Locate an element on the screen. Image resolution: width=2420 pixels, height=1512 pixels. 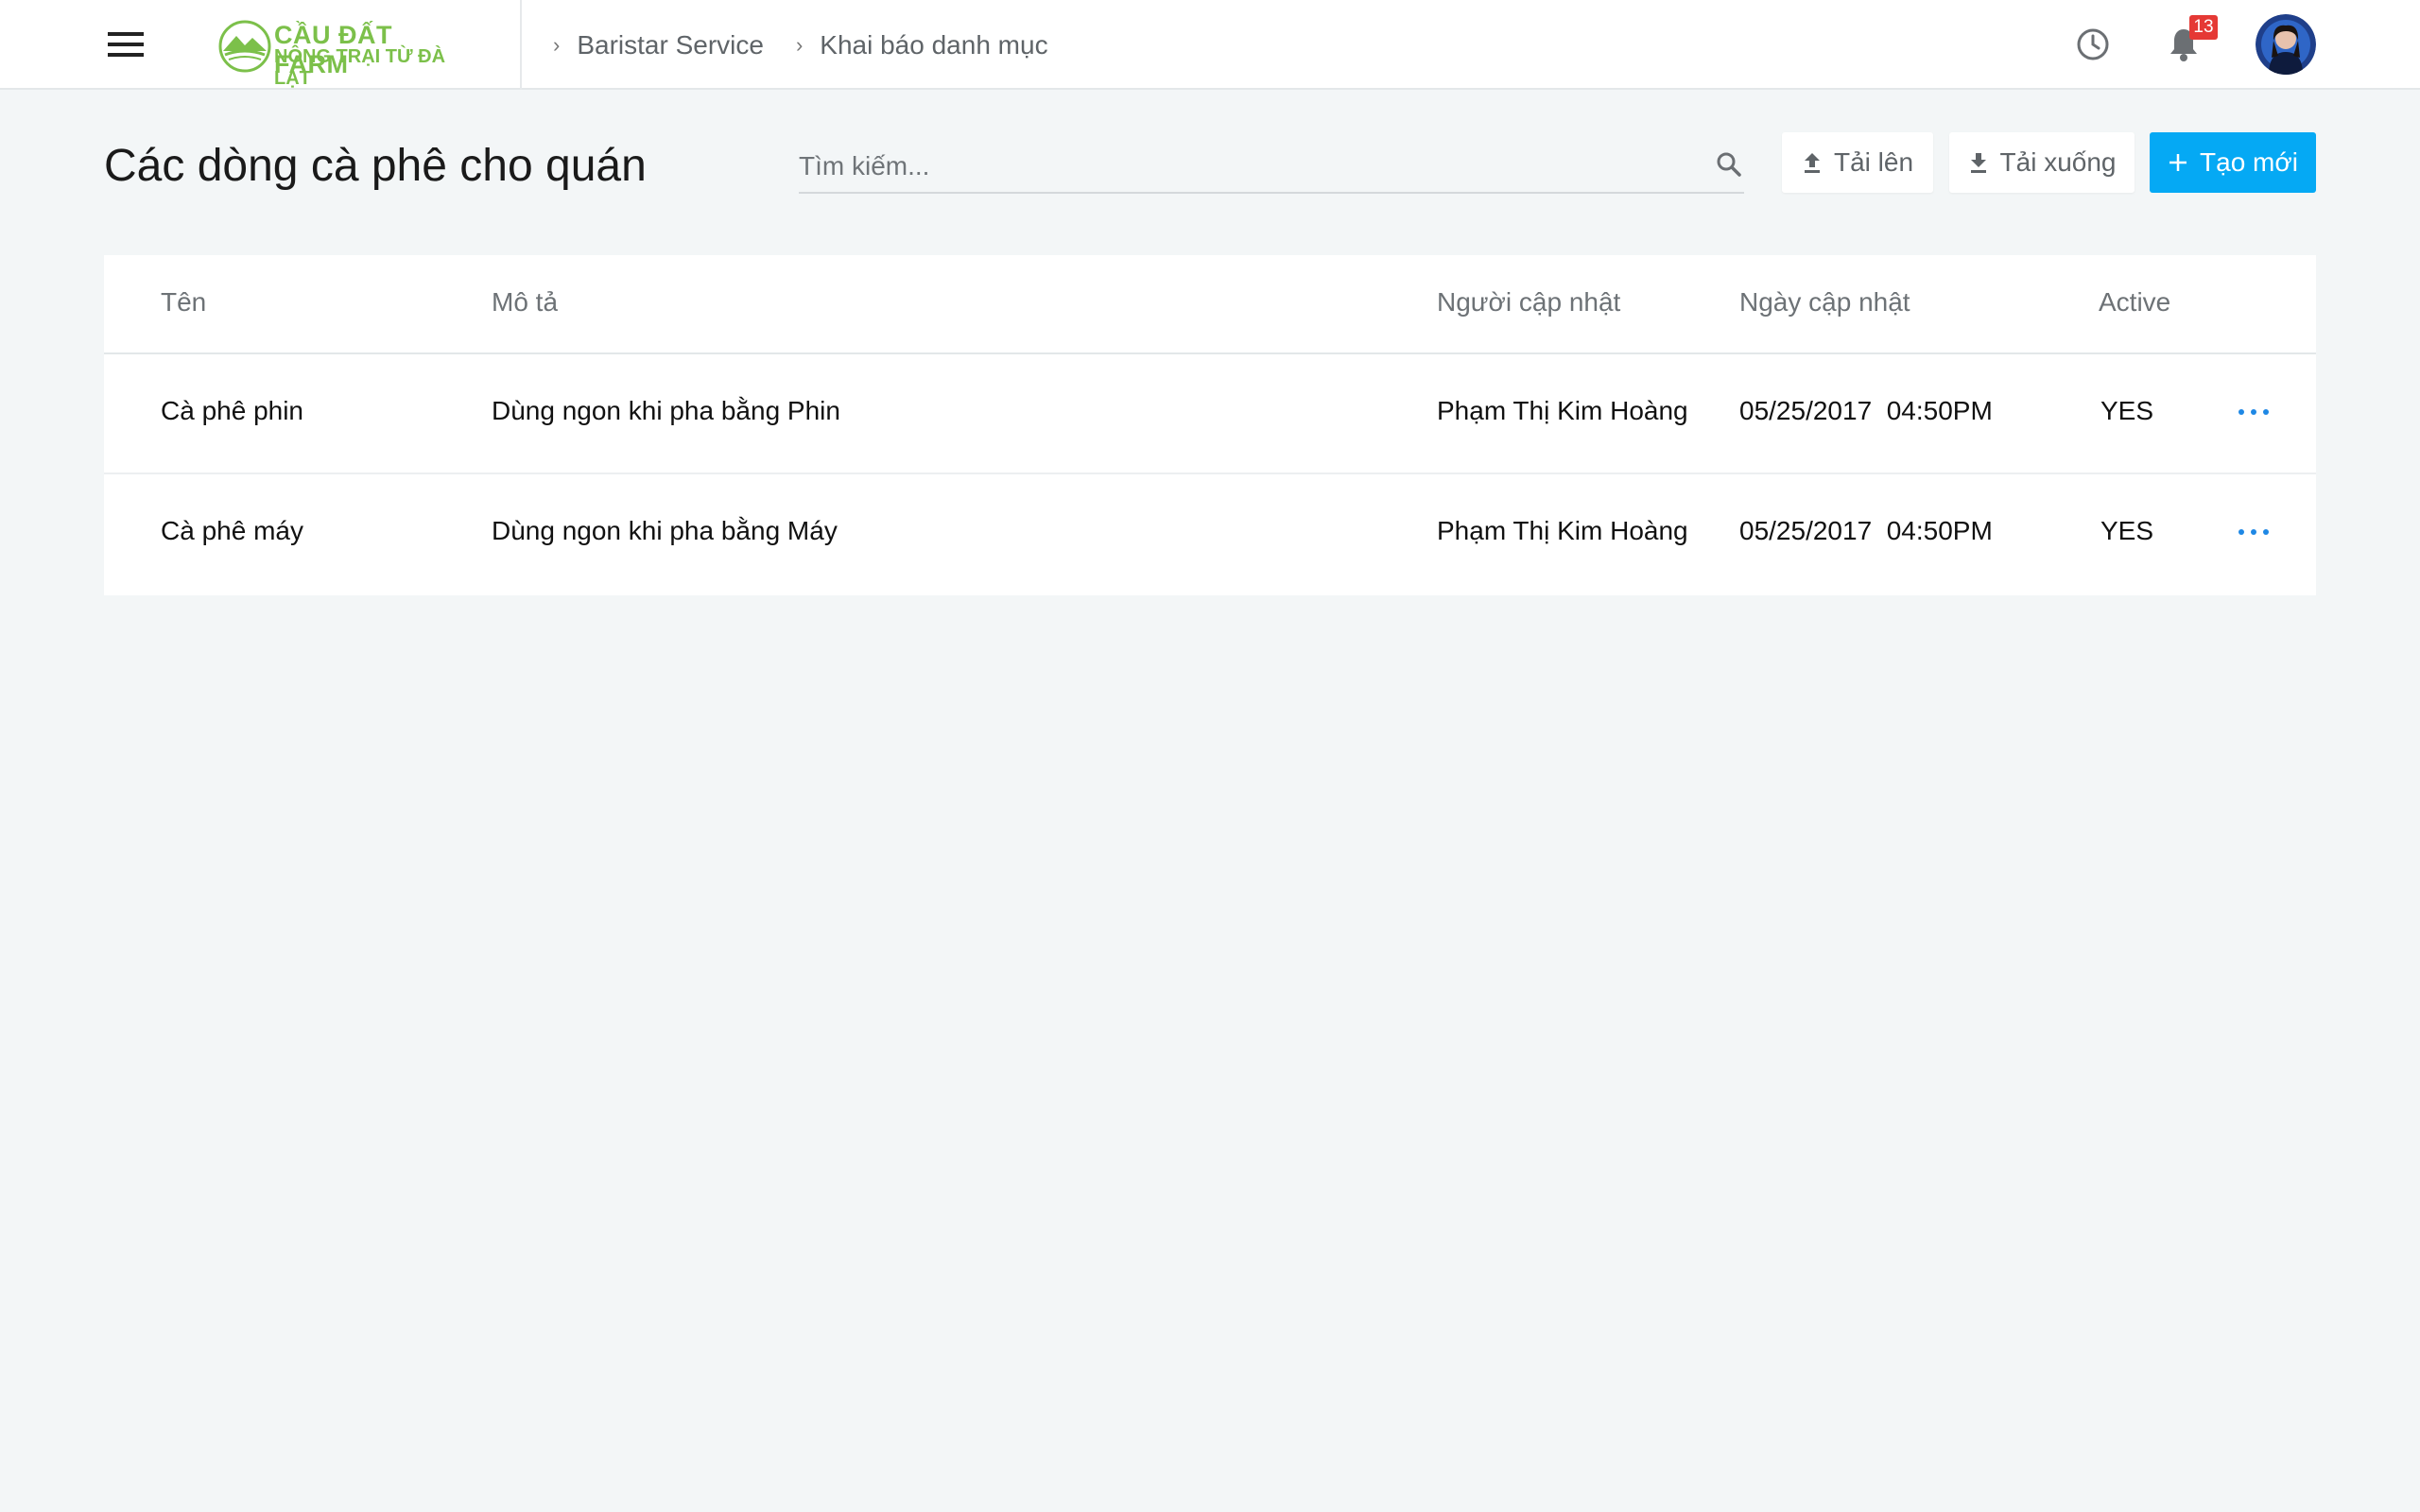
column-header-updated-at: Ngày cập nhật is located at coordinates (1824, 302).